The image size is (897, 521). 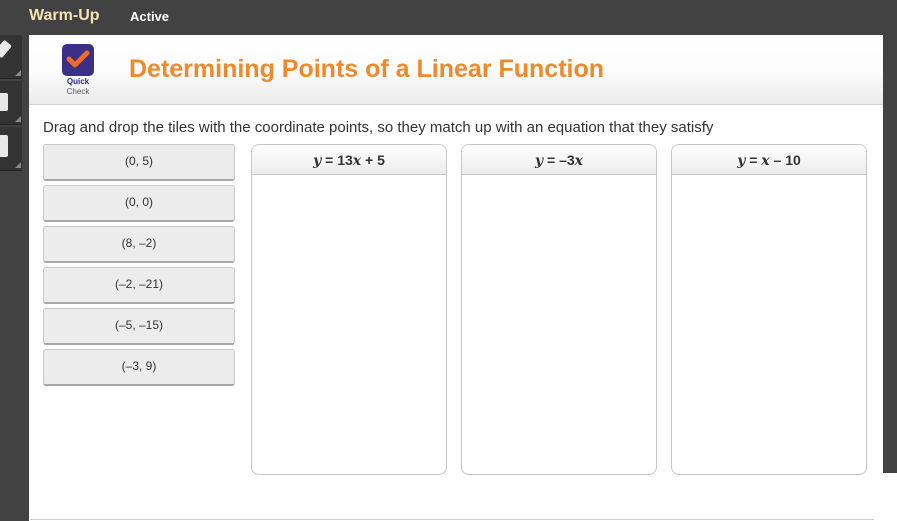 What do you see at coordinates (539, 161) in the screenshot?
I see `equation-var: y` at bounding box center [539, 161].